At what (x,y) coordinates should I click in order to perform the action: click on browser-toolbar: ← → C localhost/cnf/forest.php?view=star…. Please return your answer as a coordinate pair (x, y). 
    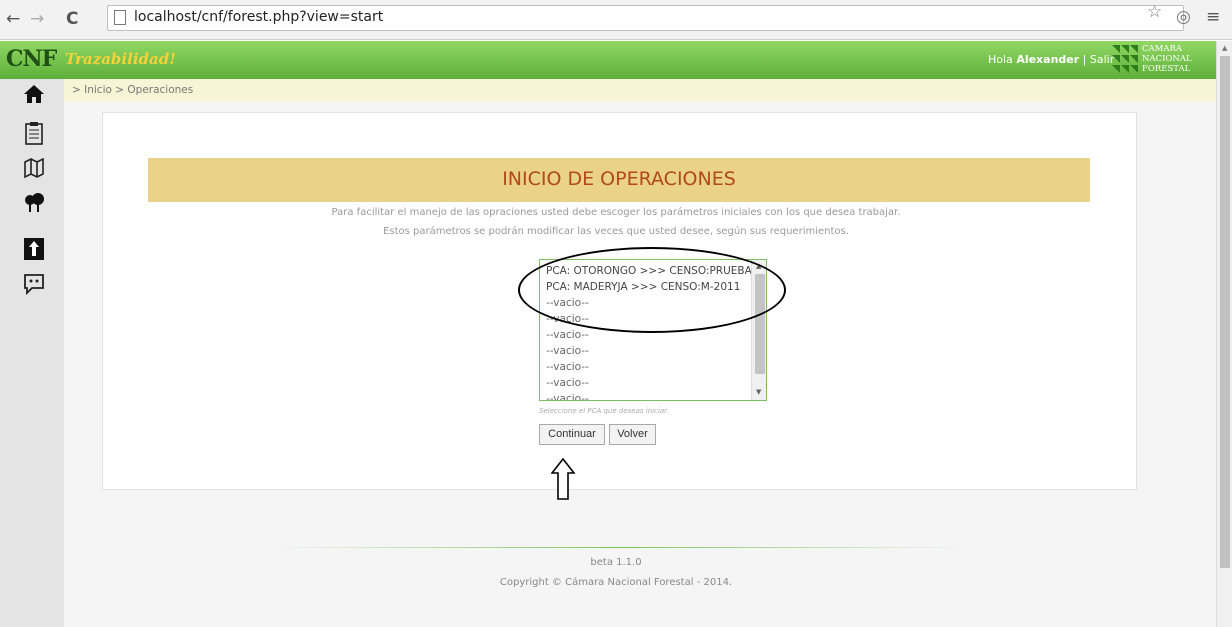
    Looking at the image, I should click on (616, 20).